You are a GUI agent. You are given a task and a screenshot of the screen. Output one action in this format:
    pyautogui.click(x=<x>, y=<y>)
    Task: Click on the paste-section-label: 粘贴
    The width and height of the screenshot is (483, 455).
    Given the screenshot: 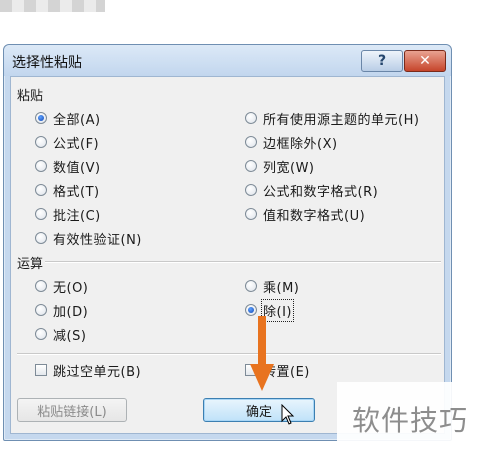 What is the action you would take?
    pyautogui.click(x=30, y=96)
    